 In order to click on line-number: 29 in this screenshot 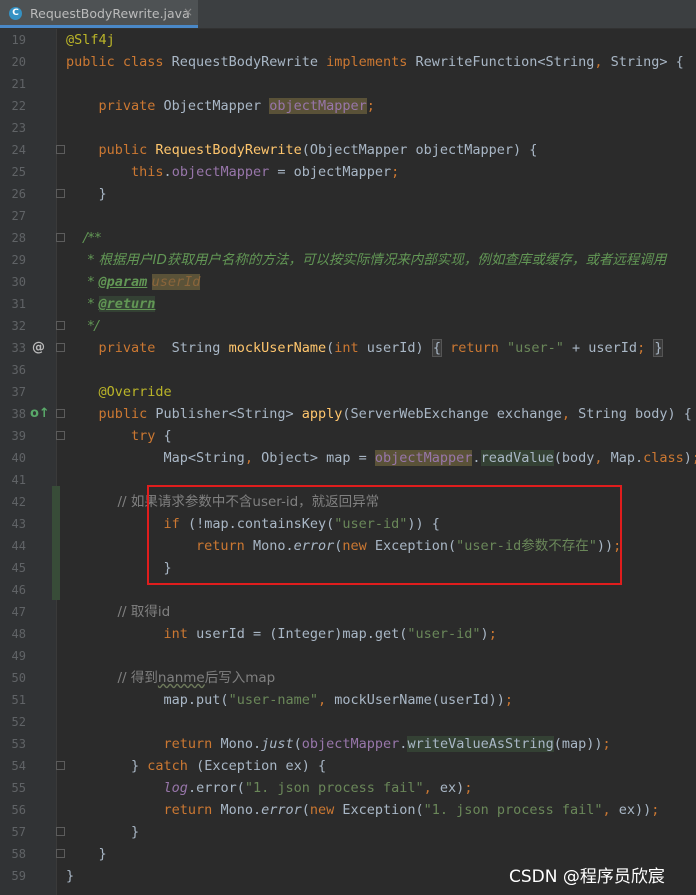, I will do `click(13, 260)`.